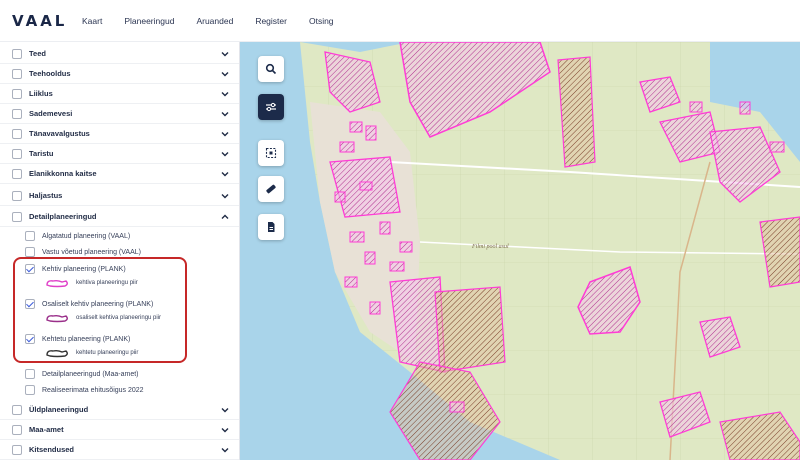  Describe the element at coordinates (46, 195) in the screenshot. I see `layer-group-label: Haljastus` at that location.